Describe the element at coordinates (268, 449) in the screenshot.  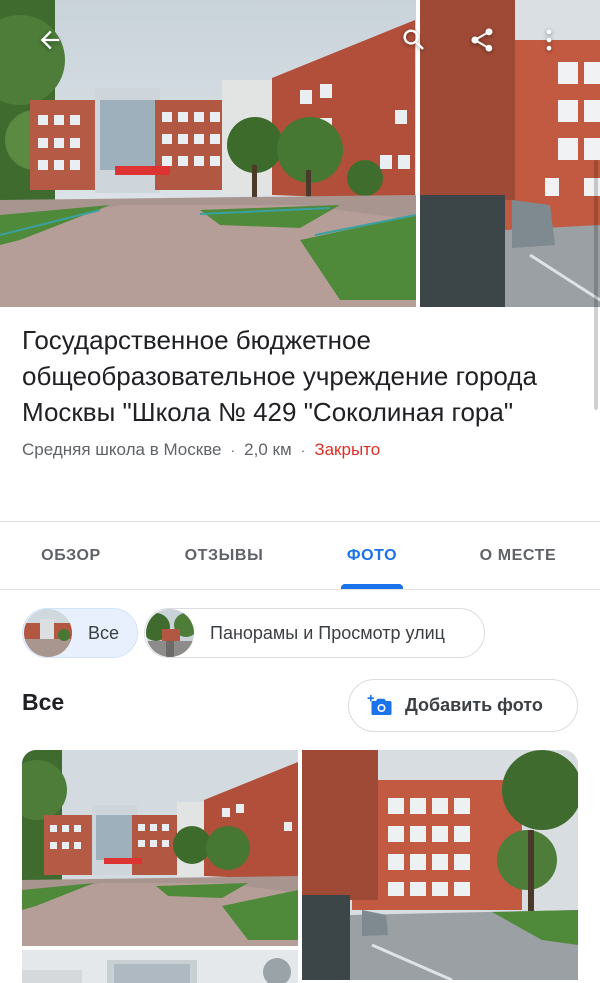
I see `place-distance: 2,0 км` at that location.